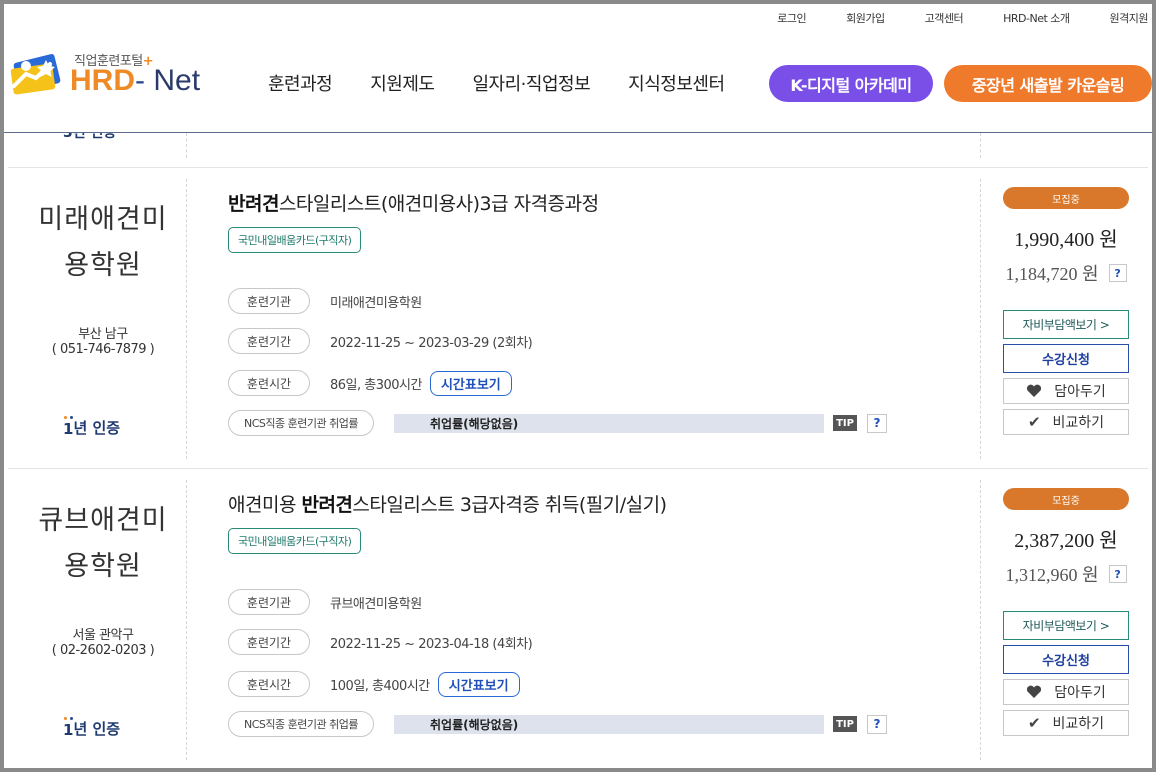  What do you see at coordinates (532, 83) in the screenshot?
I see `nav-job-info: 일자리·직업정보` at bounding box center [532, 83].